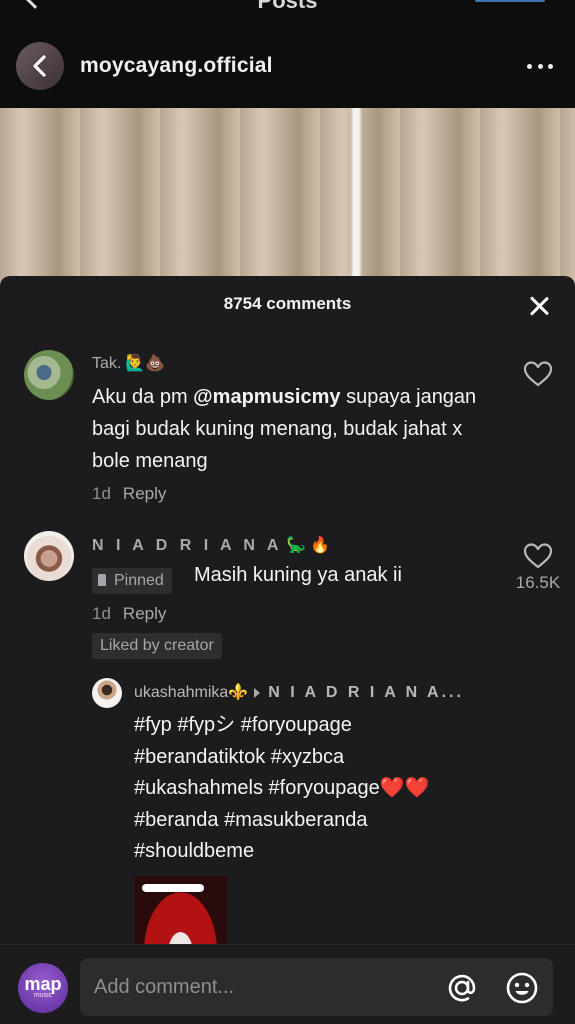  What do you see at coordinates (282, 788) in the screenshot?
I see `hashtag-line: #ukashahmels #foryoupage❤️❤️` at bounding box center [282, 788].